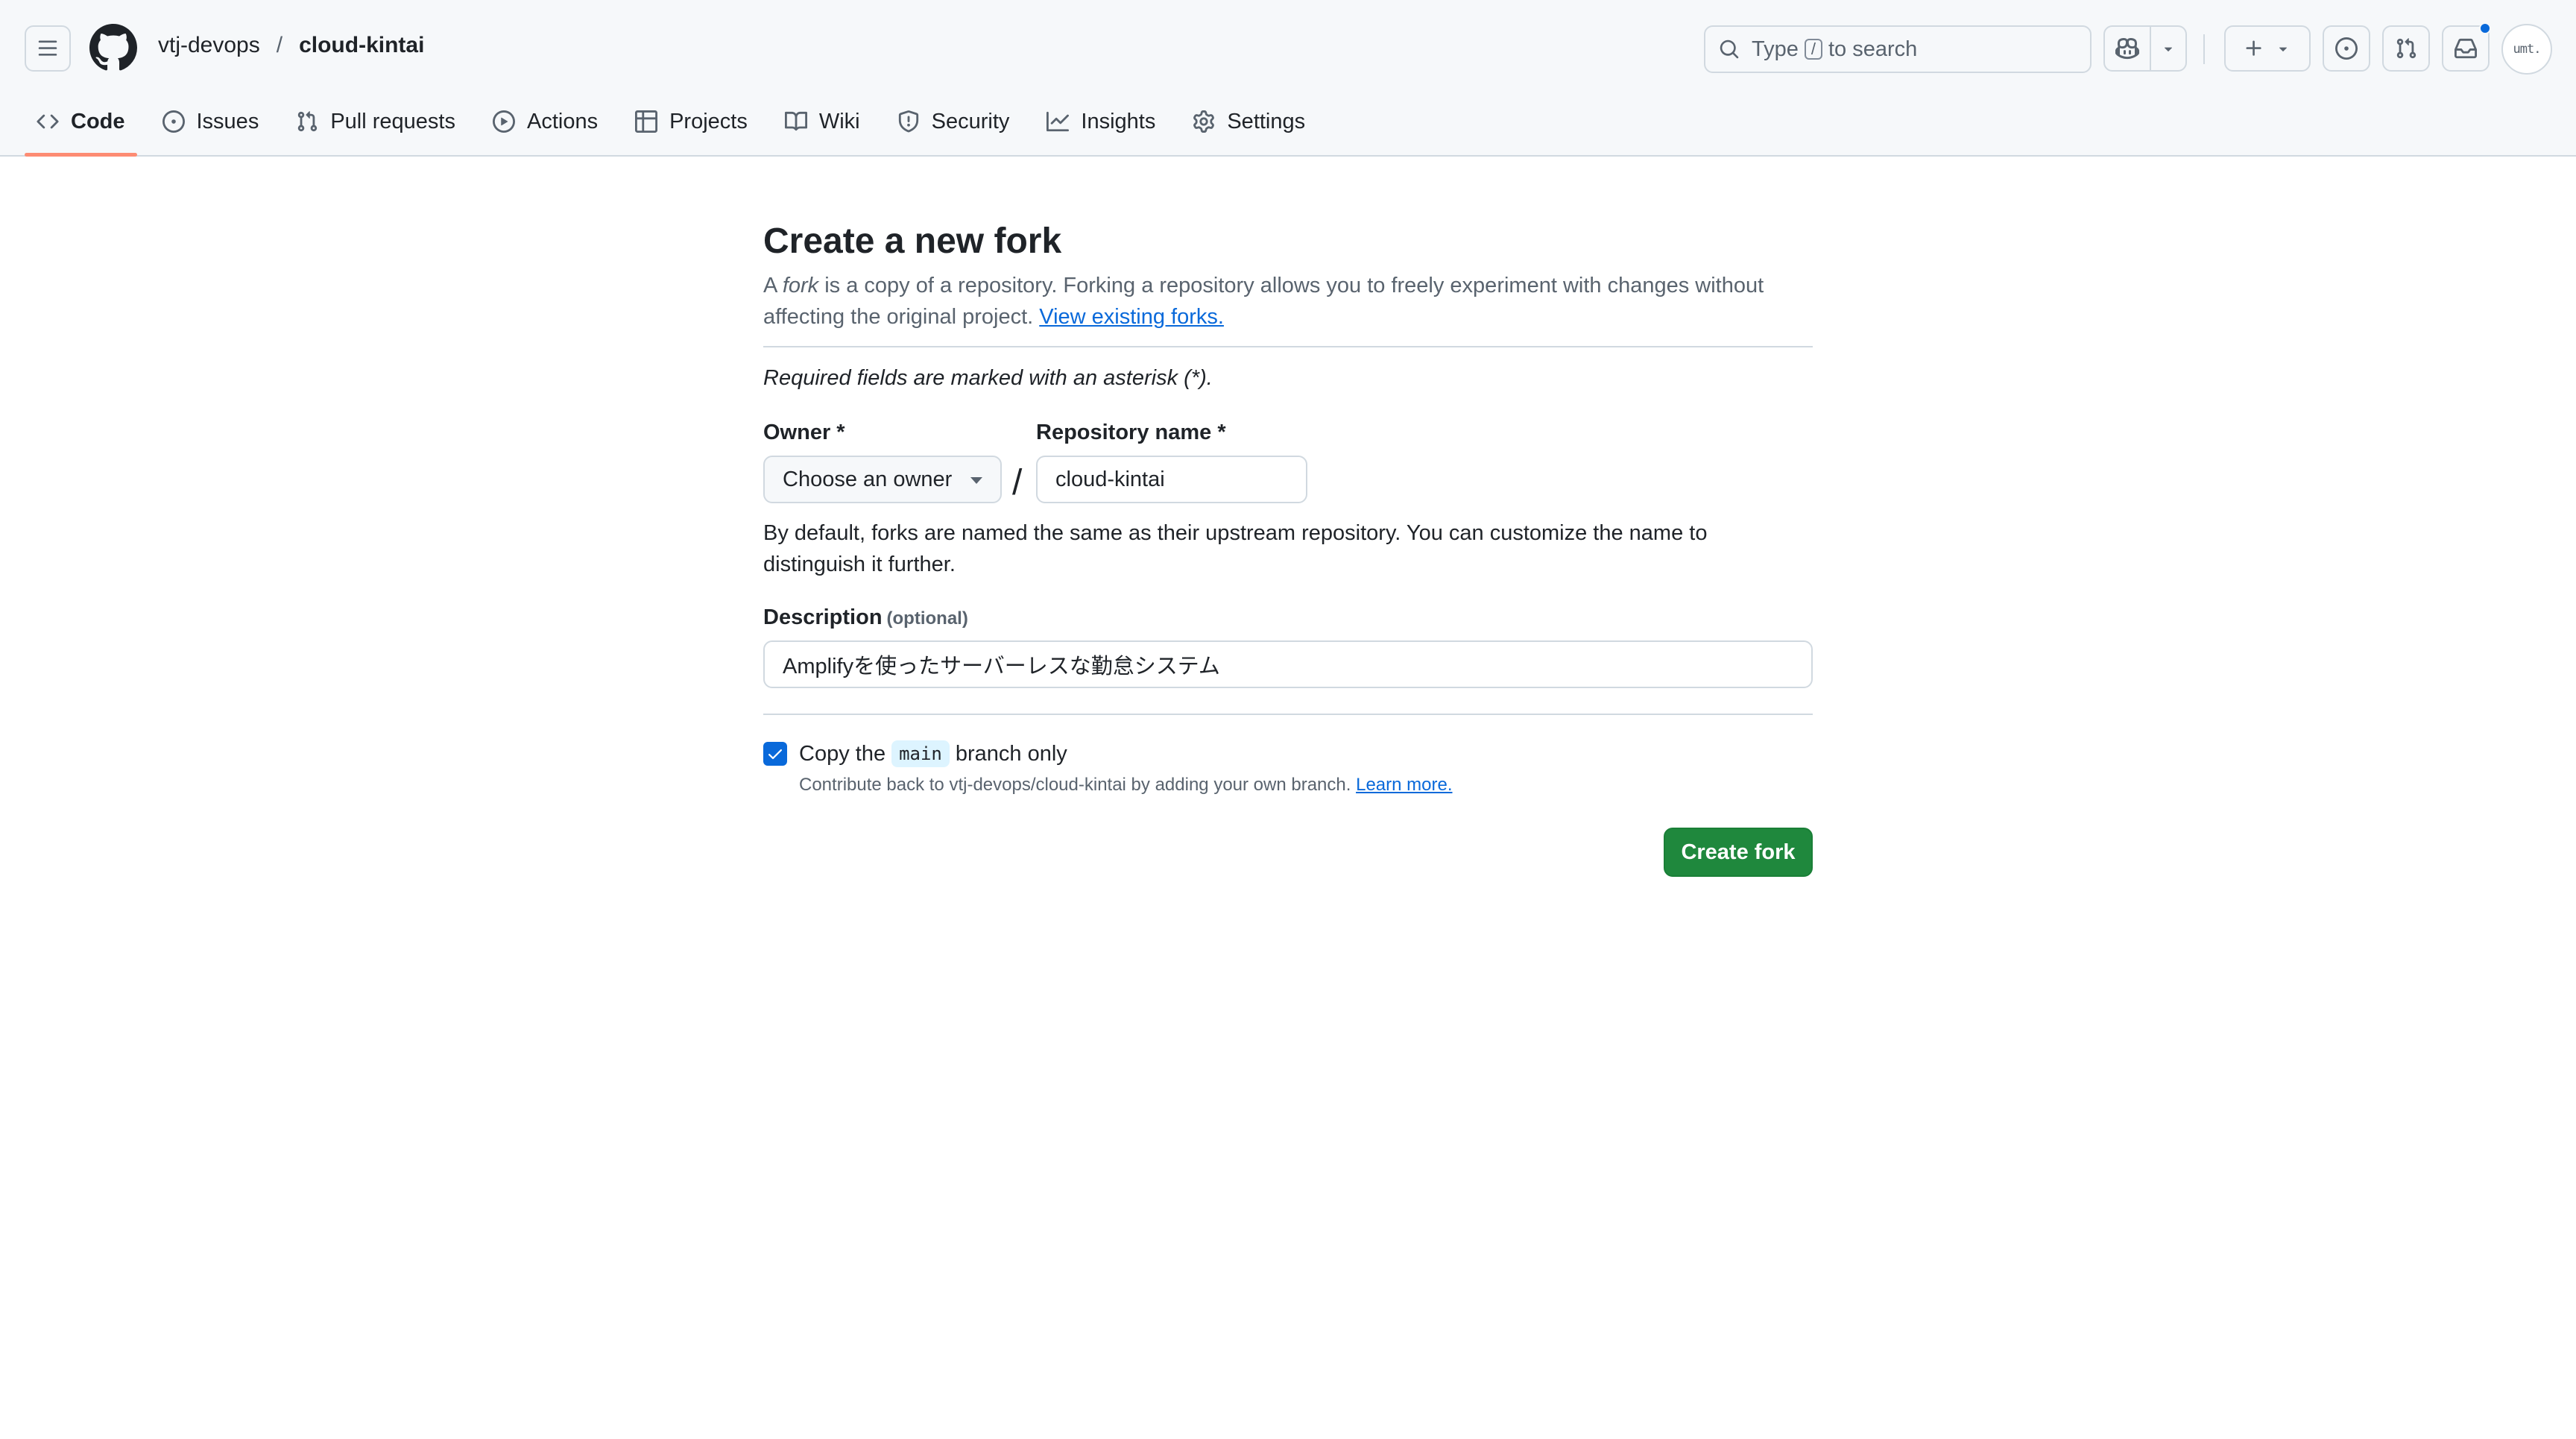 The width and height of the screenshot is (2576, 1439). Describe the element at coordinates (1288, 617) in the screenshot. I see `description-label: Description (optional)` at that location.